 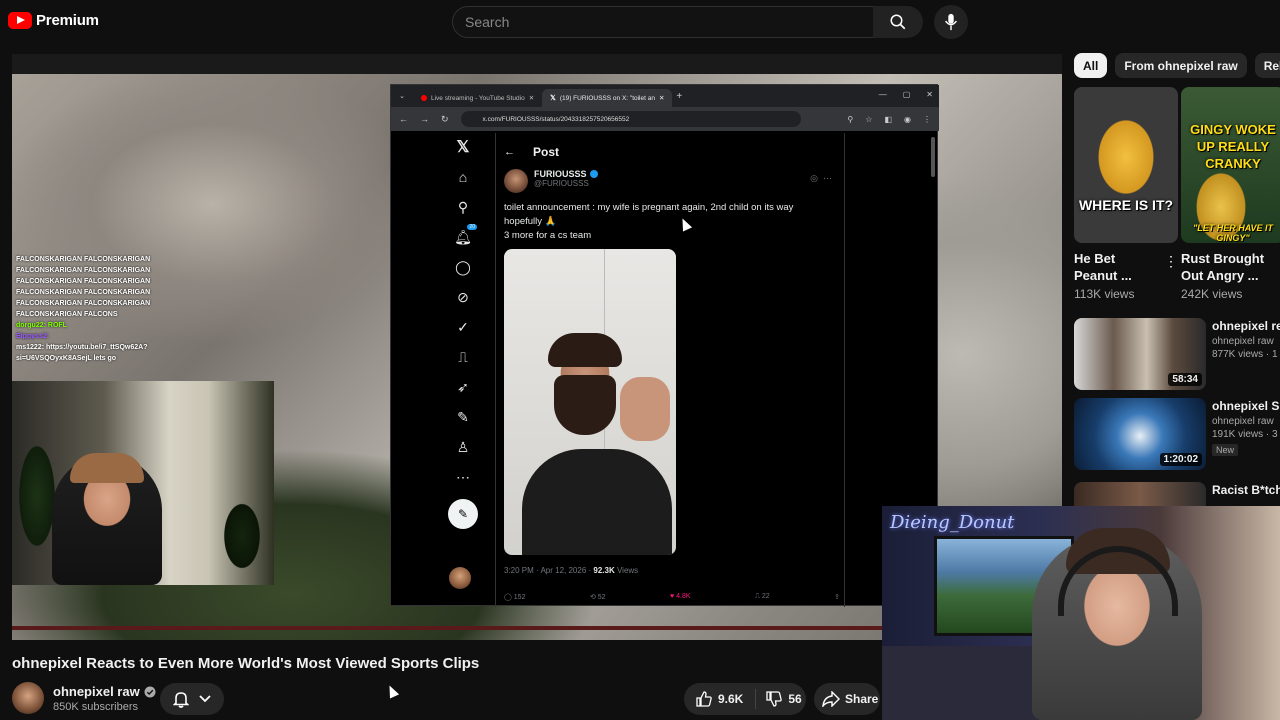 What do you see at coordinates (445, 118) in the screenshot?
I see `reload-icon: ↻` at bounding box center [445, 118].